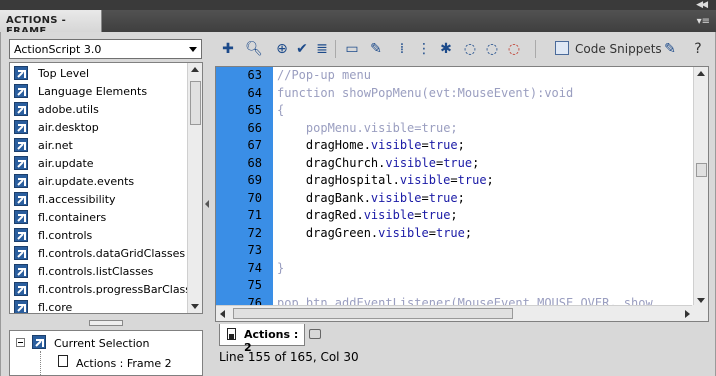  Describe the element at coordinates (315, 334) in the screenshot. I see `pin-script-icon` at that location.